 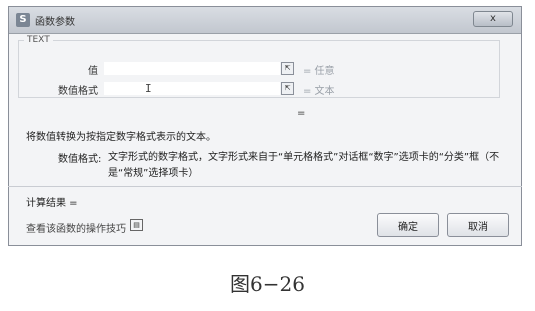 I want to click on group-title: TEXT, so click(x=38, y=40).